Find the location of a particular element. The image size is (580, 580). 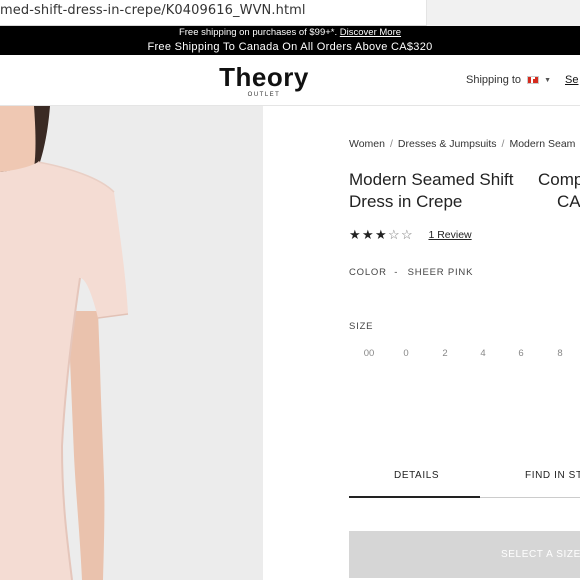

color-selection: COLOR - SHEER PINK is located at coordinates (411, 272).